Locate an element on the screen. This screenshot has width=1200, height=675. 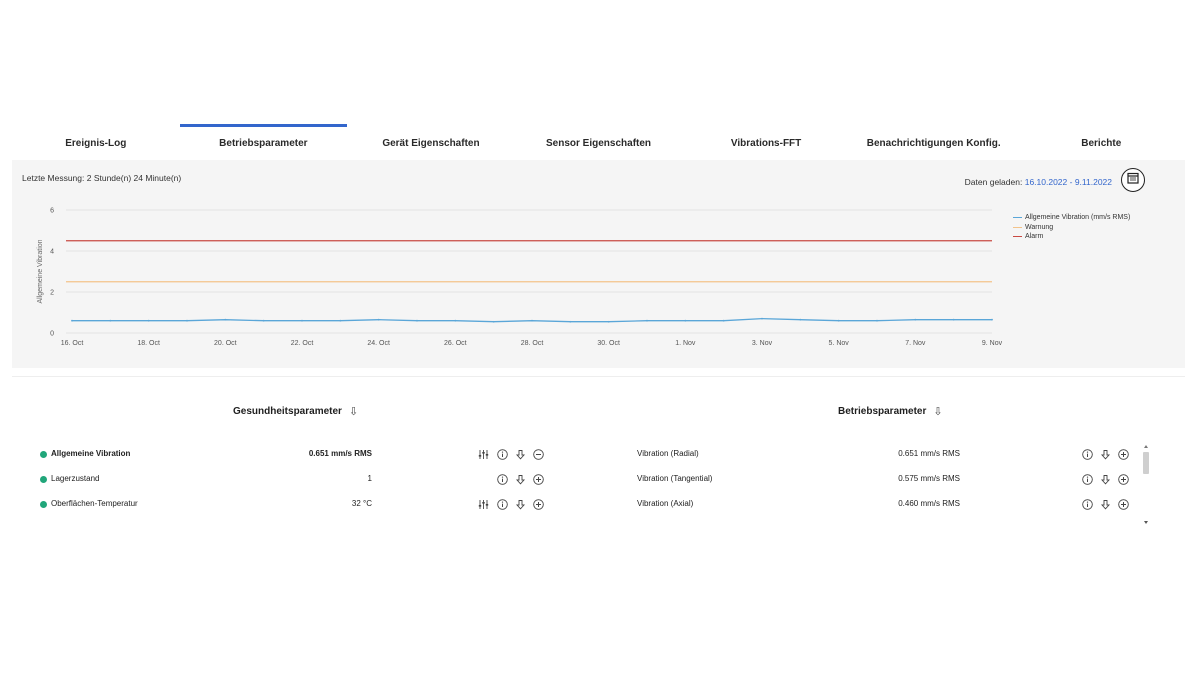
y-axis-label: Allgemeine Vibration is located at coordinates (40, 271).